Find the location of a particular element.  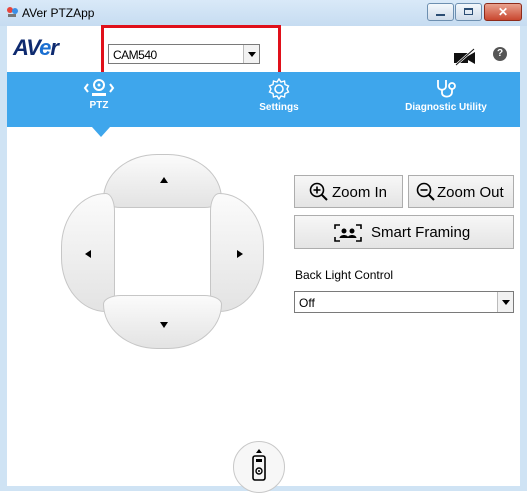

zoom-in-label: Zoom In is located at coordinates (360, 192).